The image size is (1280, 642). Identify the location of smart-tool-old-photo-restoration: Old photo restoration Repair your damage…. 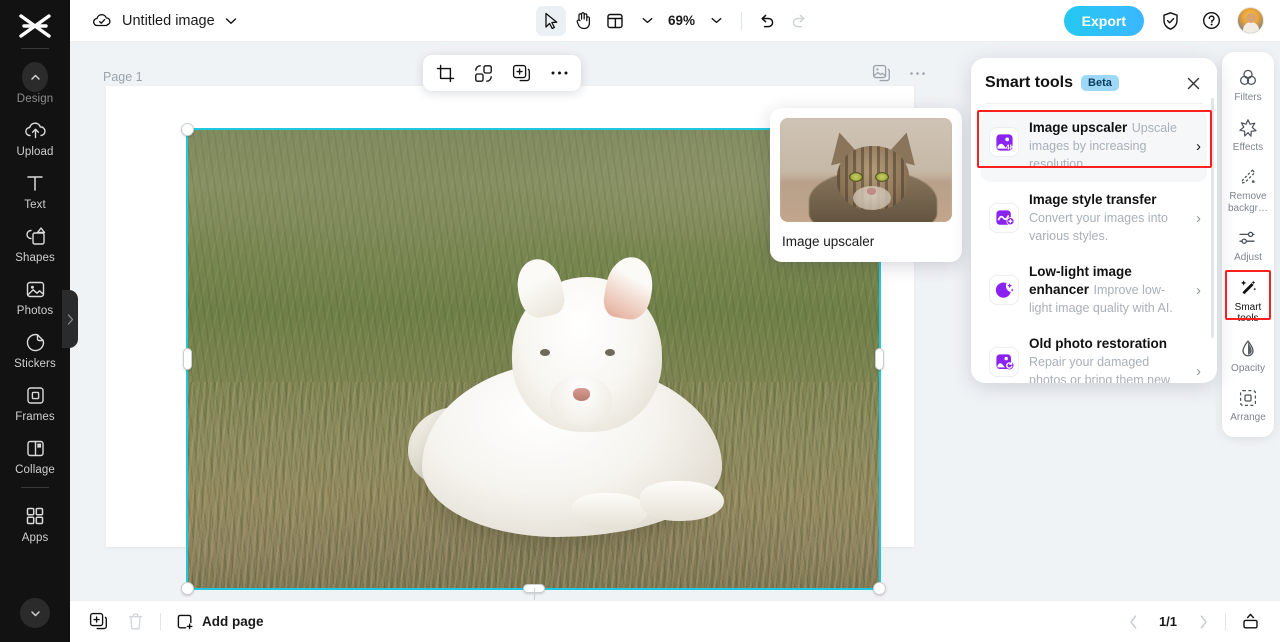
(1094, 354).